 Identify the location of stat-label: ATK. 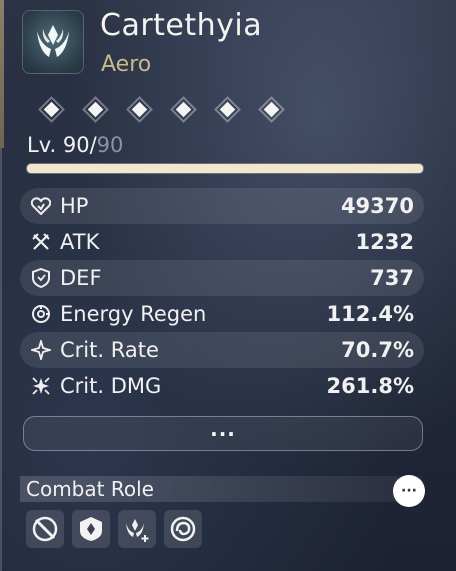
(80, 242).